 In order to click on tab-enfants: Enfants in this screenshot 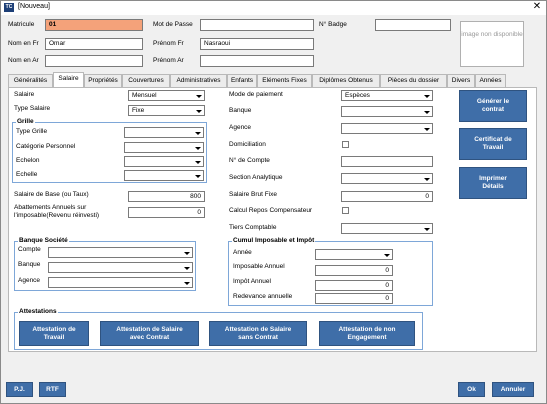, I will do `click(242, 80)`.